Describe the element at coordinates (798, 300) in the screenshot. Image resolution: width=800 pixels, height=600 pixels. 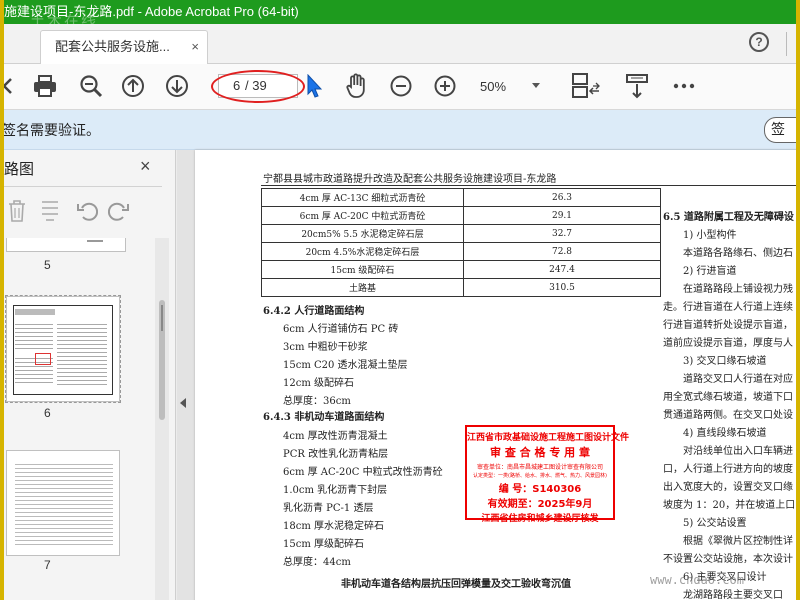
I see `screen-frame-right` at that location.